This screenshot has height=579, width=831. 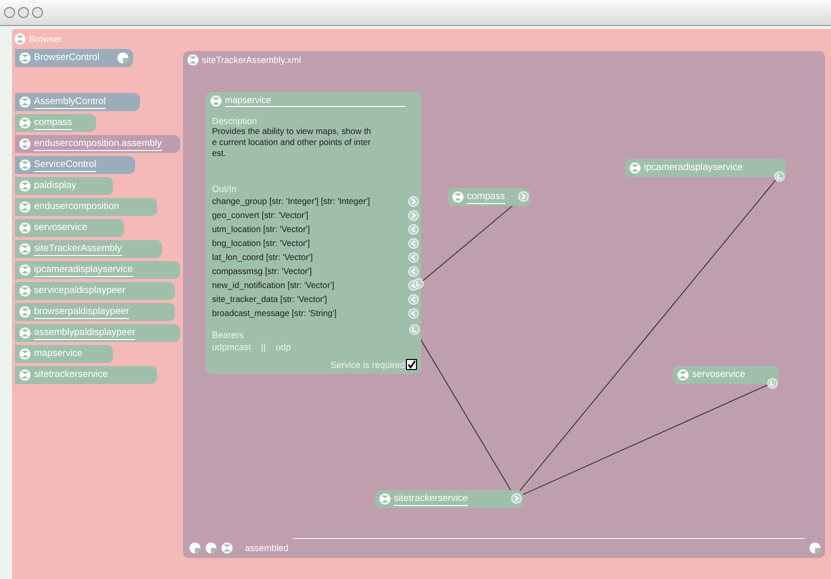 I want to click on service-name: mapservice, so click(x=315, y=101).